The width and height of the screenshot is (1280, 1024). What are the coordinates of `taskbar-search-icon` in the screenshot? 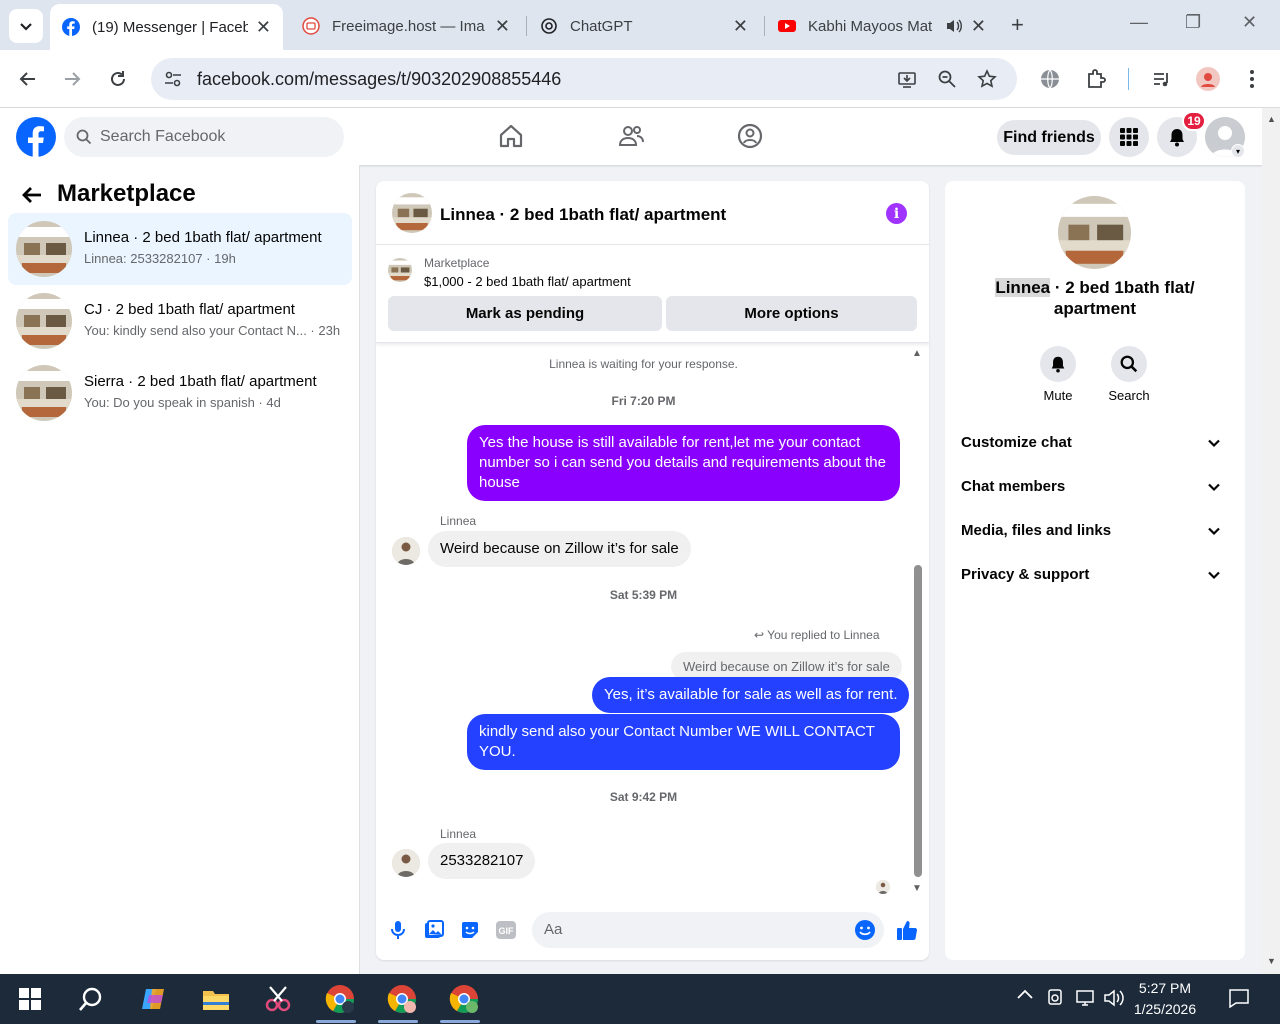 It's located at (91, 999).